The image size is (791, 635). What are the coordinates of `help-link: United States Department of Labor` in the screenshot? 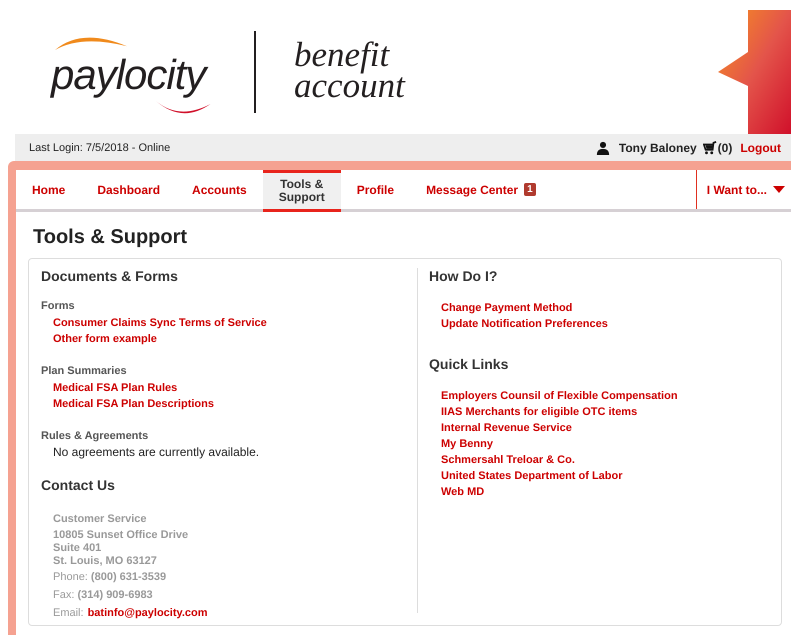 It's located at (532, 476).